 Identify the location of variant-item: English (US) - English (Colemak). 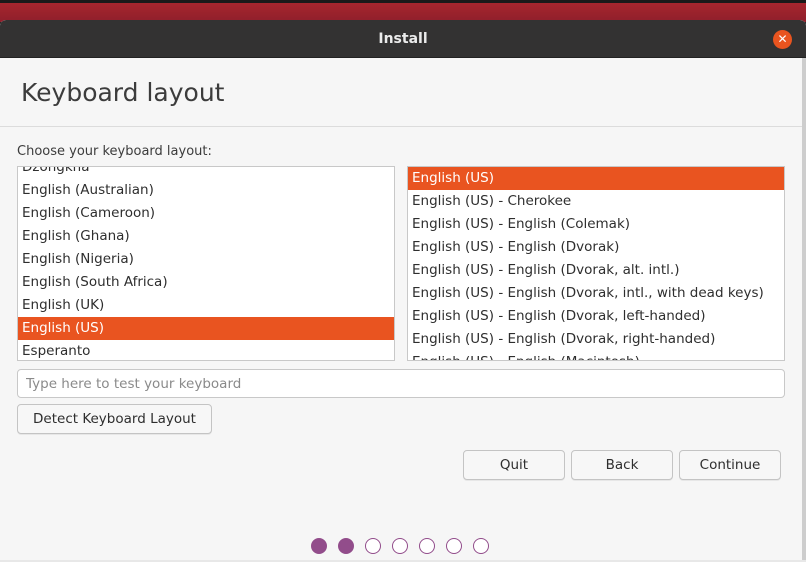
(596, 224).